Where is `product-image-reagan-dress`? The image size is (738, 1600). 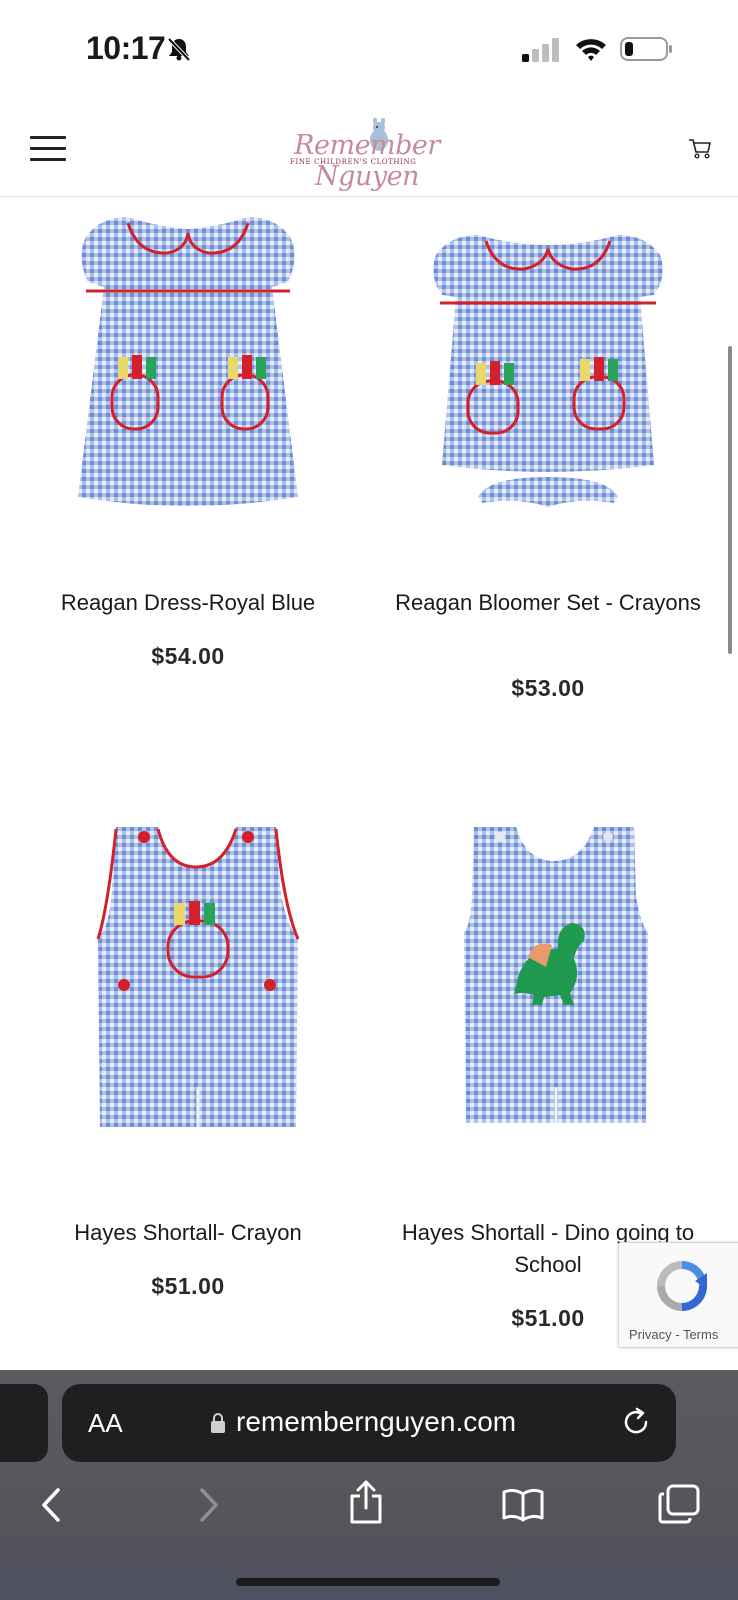 product-image-reagan-dress is located at coordinates (188, 367).